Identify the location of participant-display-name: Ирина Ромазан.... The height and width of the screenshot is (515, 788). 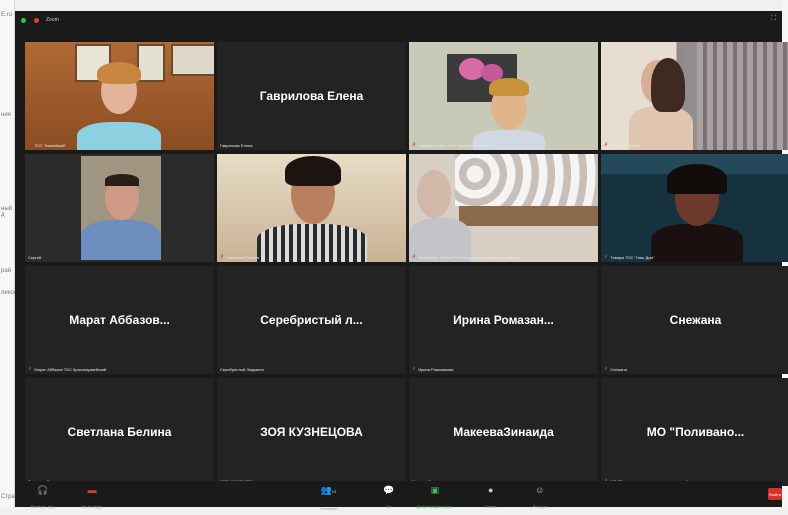
(503, 320).